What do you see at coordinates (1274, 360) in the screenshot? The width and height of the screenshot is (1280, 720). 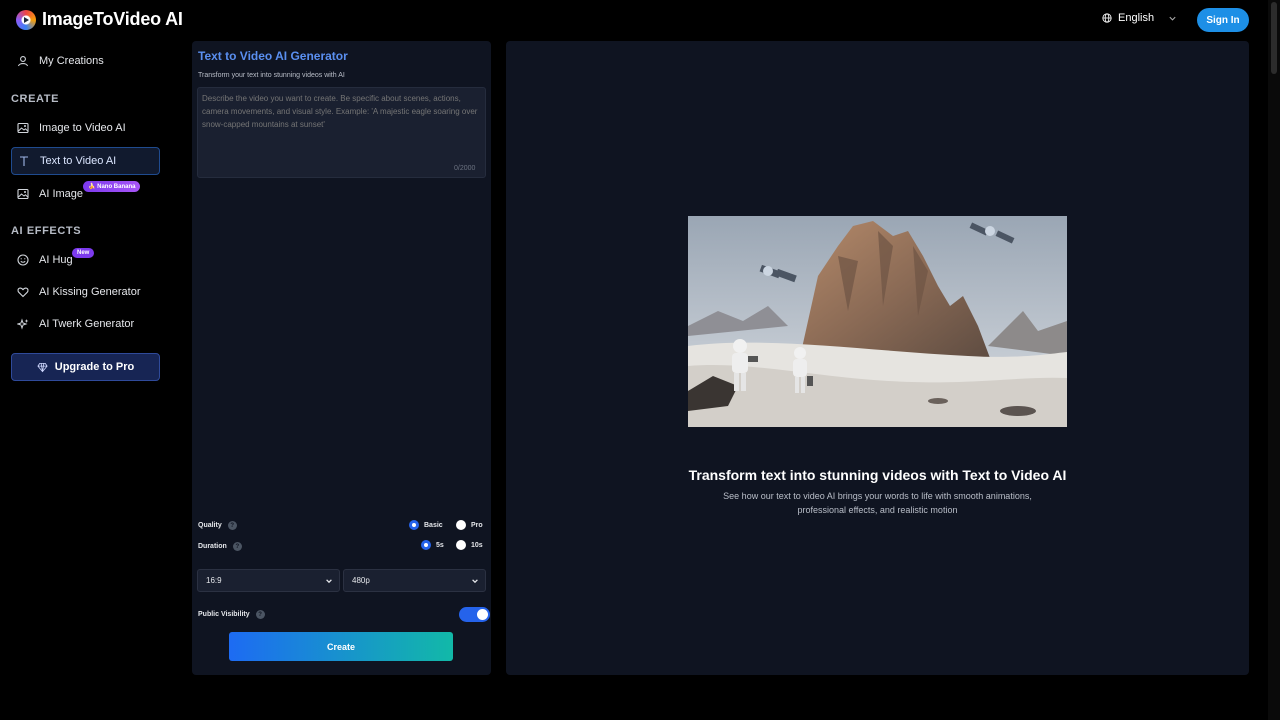 I see `page-scrollbar` at bounding box center [1274, 360].